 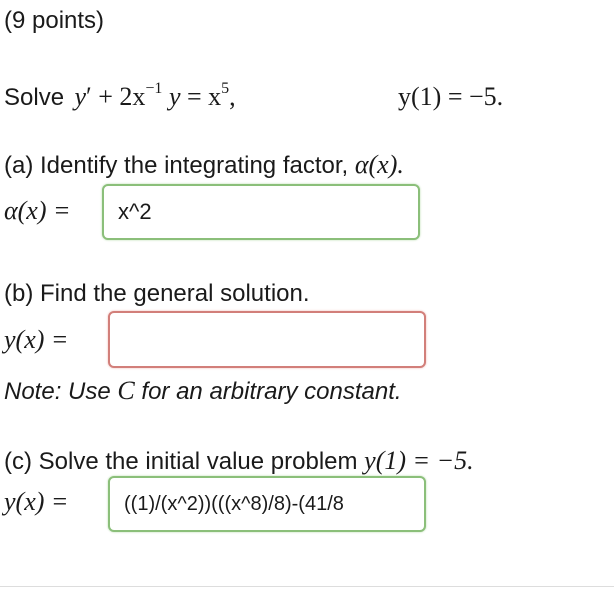 What do you see at coordinates (419, 460) in the screenshot?
I see `part-c-math: y(1) = −5.` at bounding box center [419, 460].